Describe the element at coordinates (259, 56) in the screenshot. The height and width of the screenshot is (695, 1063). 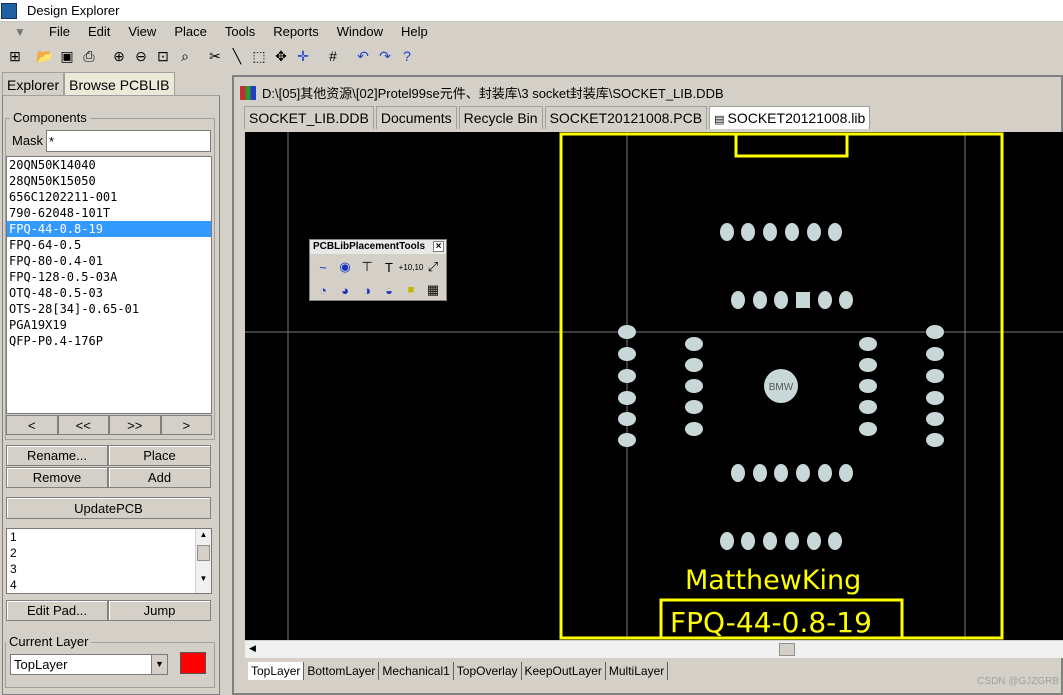
I see `select-icon: ⬚` at that location.